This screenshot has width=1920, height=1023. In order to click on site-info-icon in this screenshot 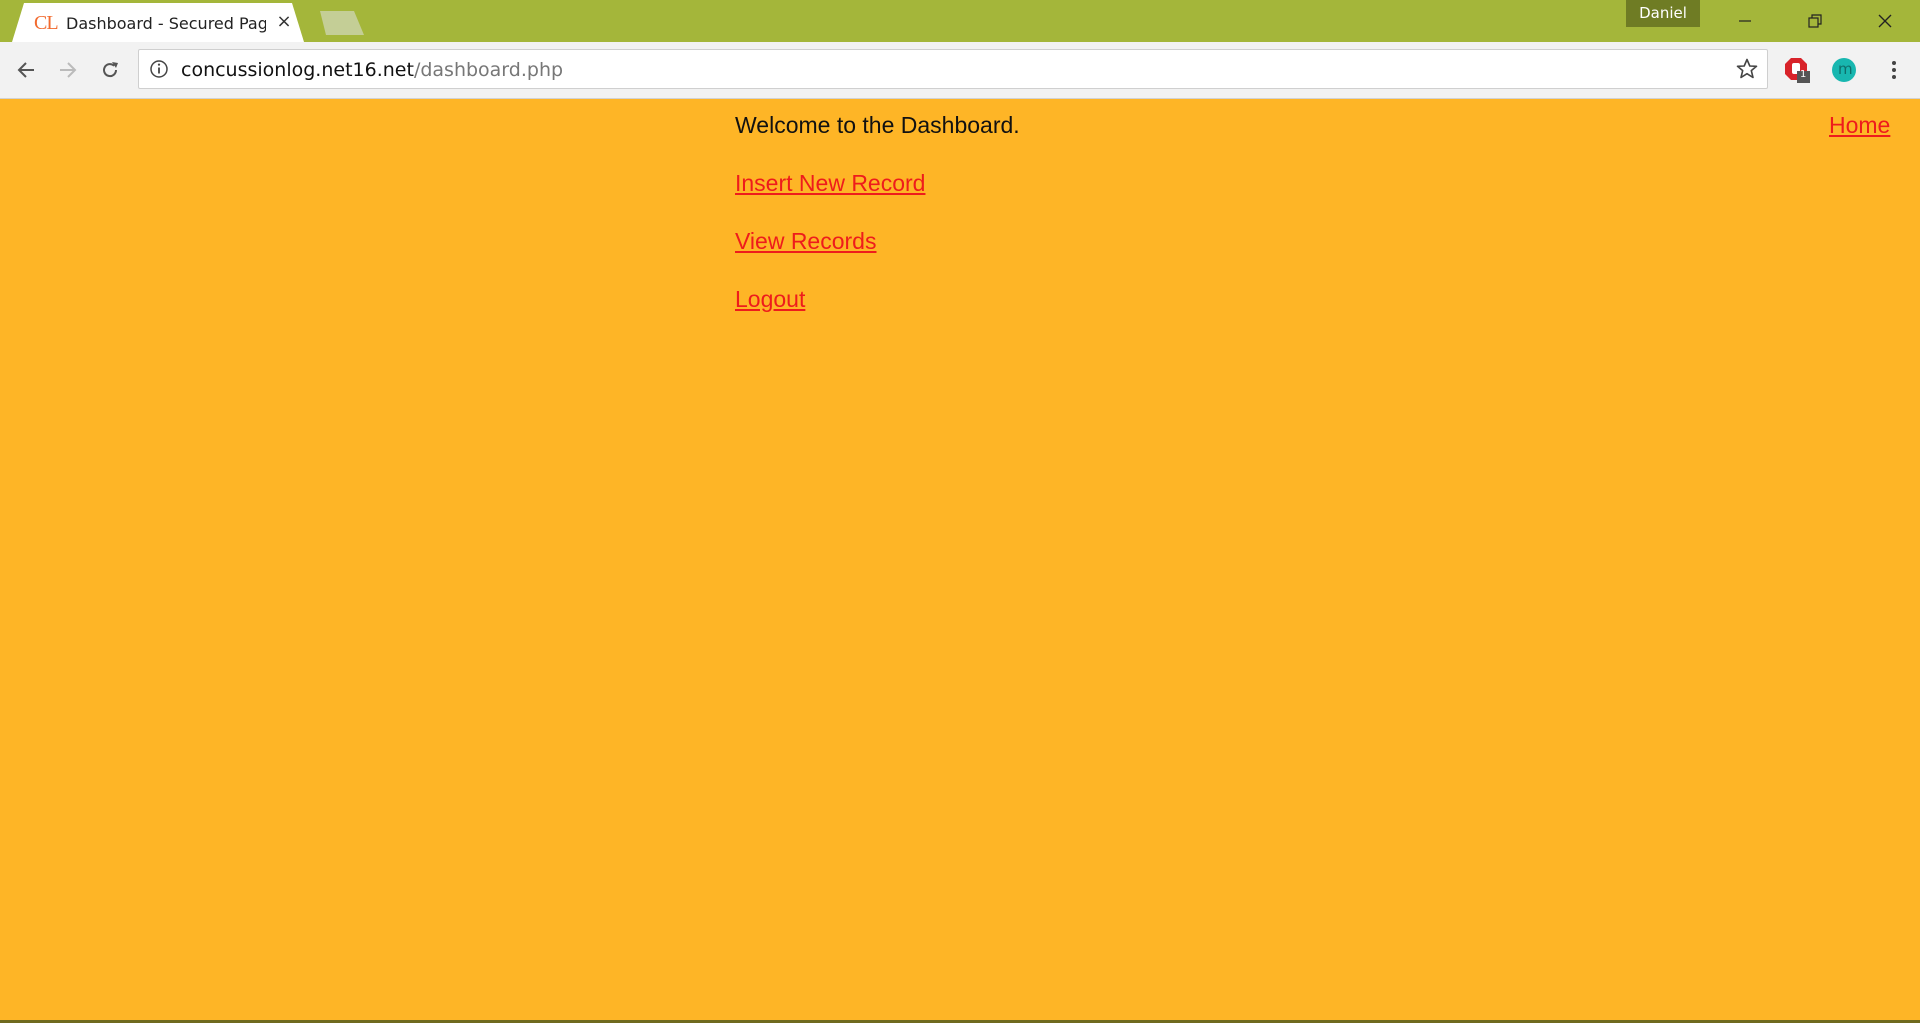, I will do `click(159, 69)`.